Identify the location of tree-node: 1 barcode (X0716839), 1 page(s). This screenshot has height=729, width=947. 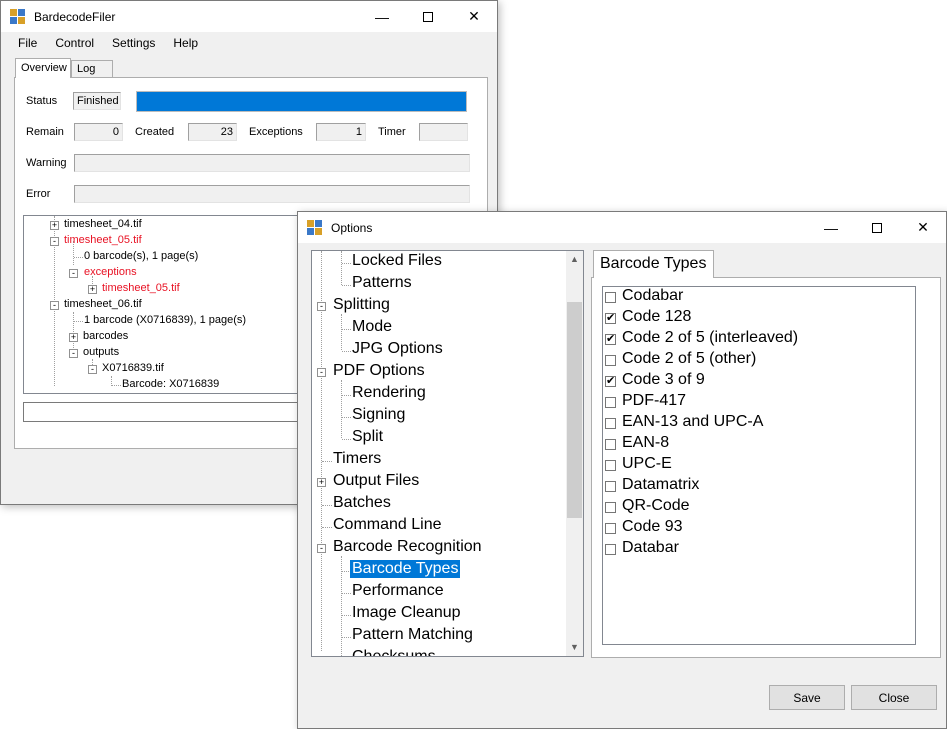
(165, 320).